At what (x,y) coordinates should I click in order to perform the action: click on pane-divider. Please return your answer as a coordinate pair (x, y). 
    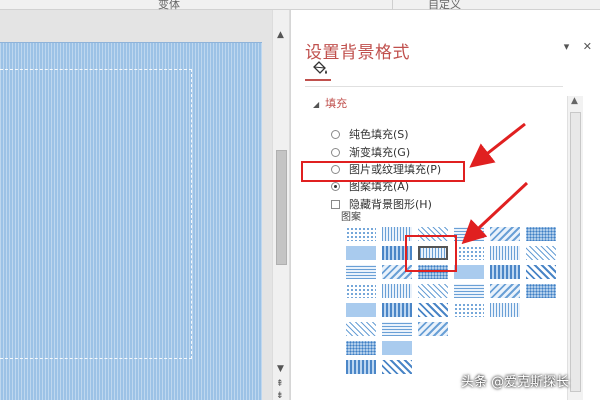
    Looking at the image, I should click on (434, 86).